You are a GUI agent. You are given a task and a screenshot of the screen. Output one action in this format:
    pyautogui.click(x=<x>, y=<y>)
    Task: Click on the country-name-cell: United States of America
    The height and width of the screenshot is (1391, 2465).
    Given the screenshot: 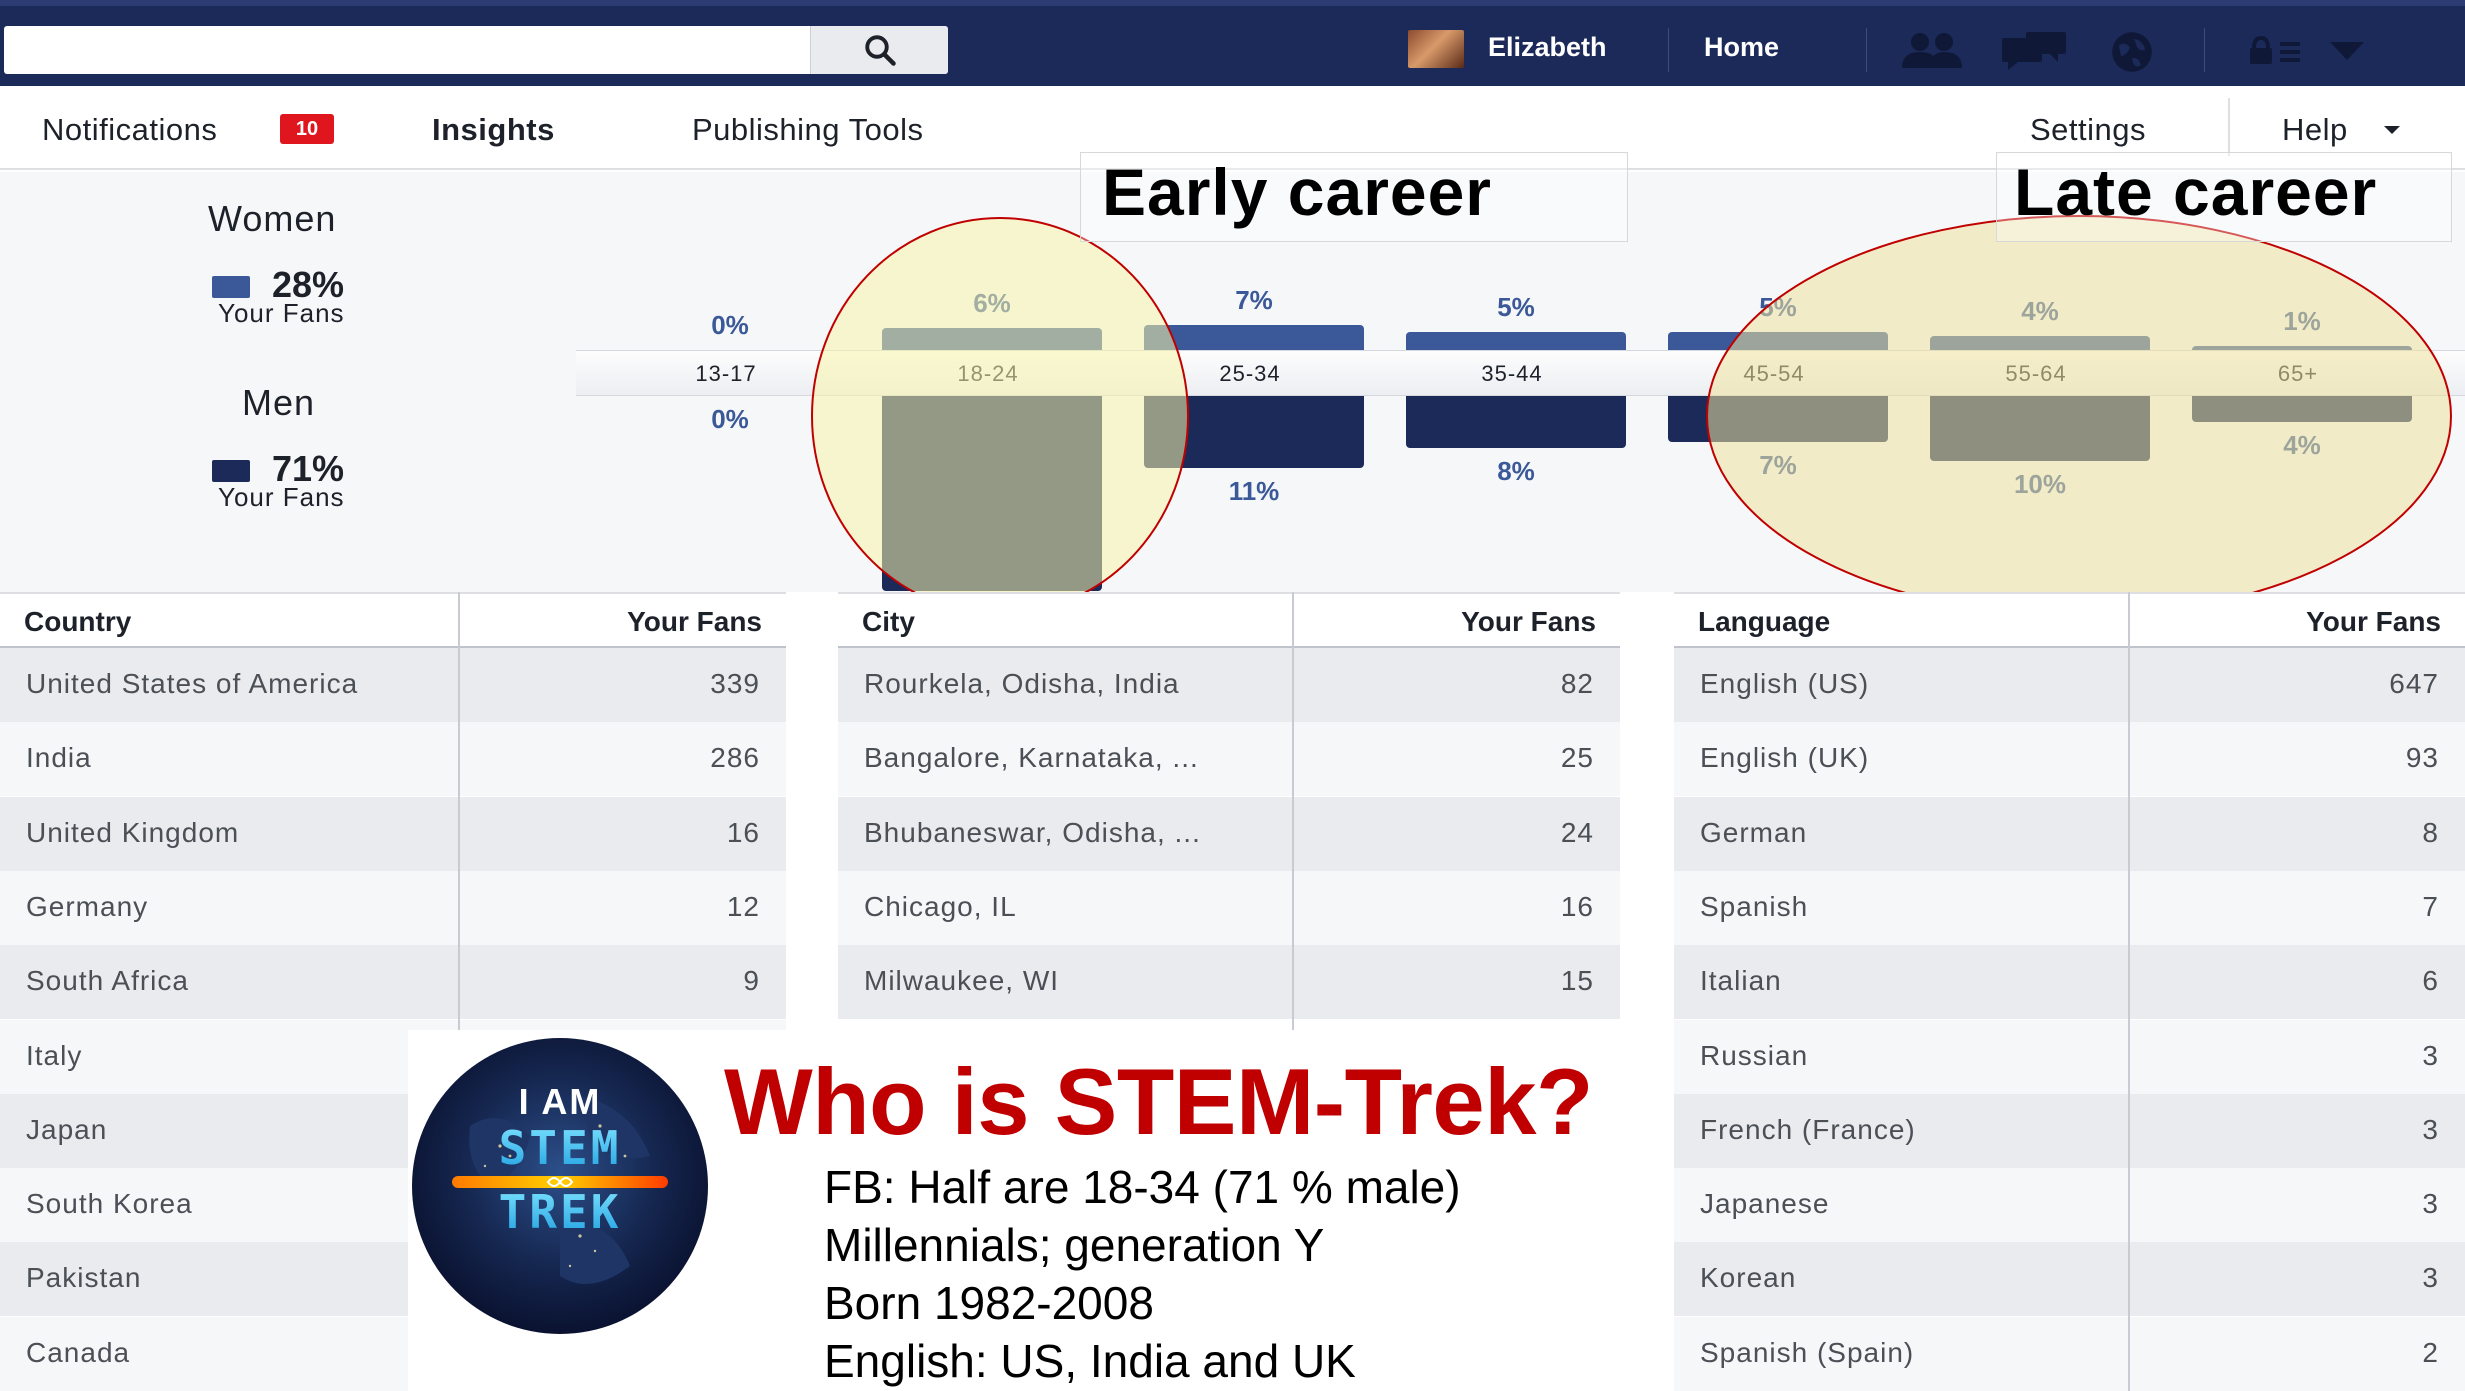 What is the action you would take?
    pyautogui.click(x=192, y=683)
    